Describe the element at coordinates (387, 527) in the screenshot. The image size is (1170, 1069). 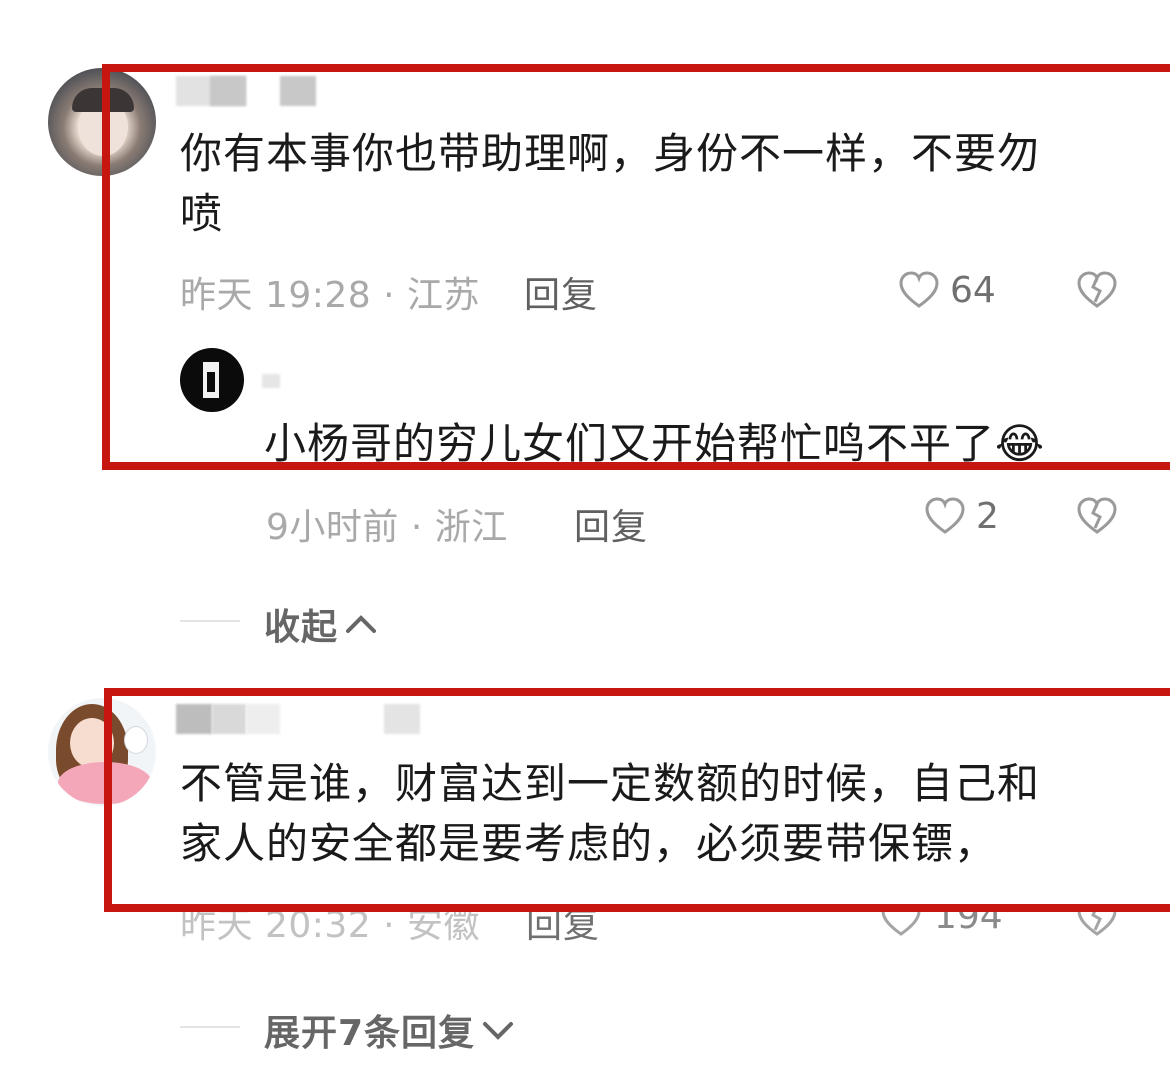
I see `reply-meta: 9小时前 · 浙江` at that location.